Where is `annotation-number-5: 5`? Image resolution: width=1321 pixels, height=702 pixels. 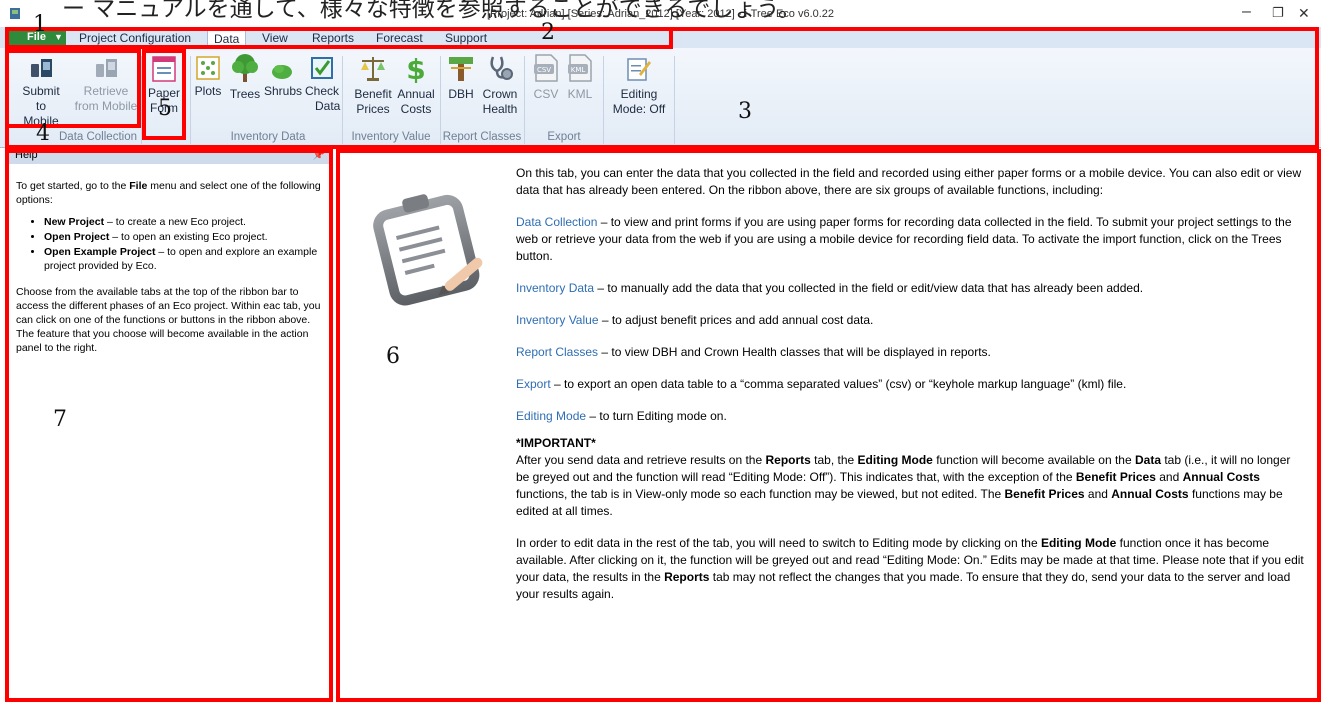
annotation-number-5: 5 is located at coordinates (165, 108).